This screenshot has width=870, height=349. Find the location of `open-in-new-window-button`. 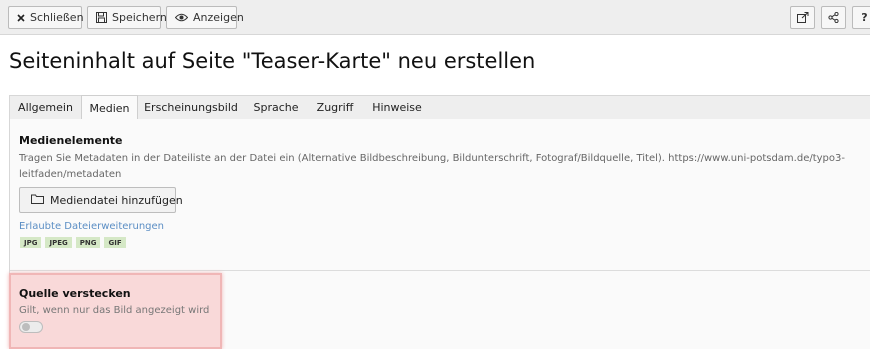

open-in-new-window-button is located at coordinates (802, 17).